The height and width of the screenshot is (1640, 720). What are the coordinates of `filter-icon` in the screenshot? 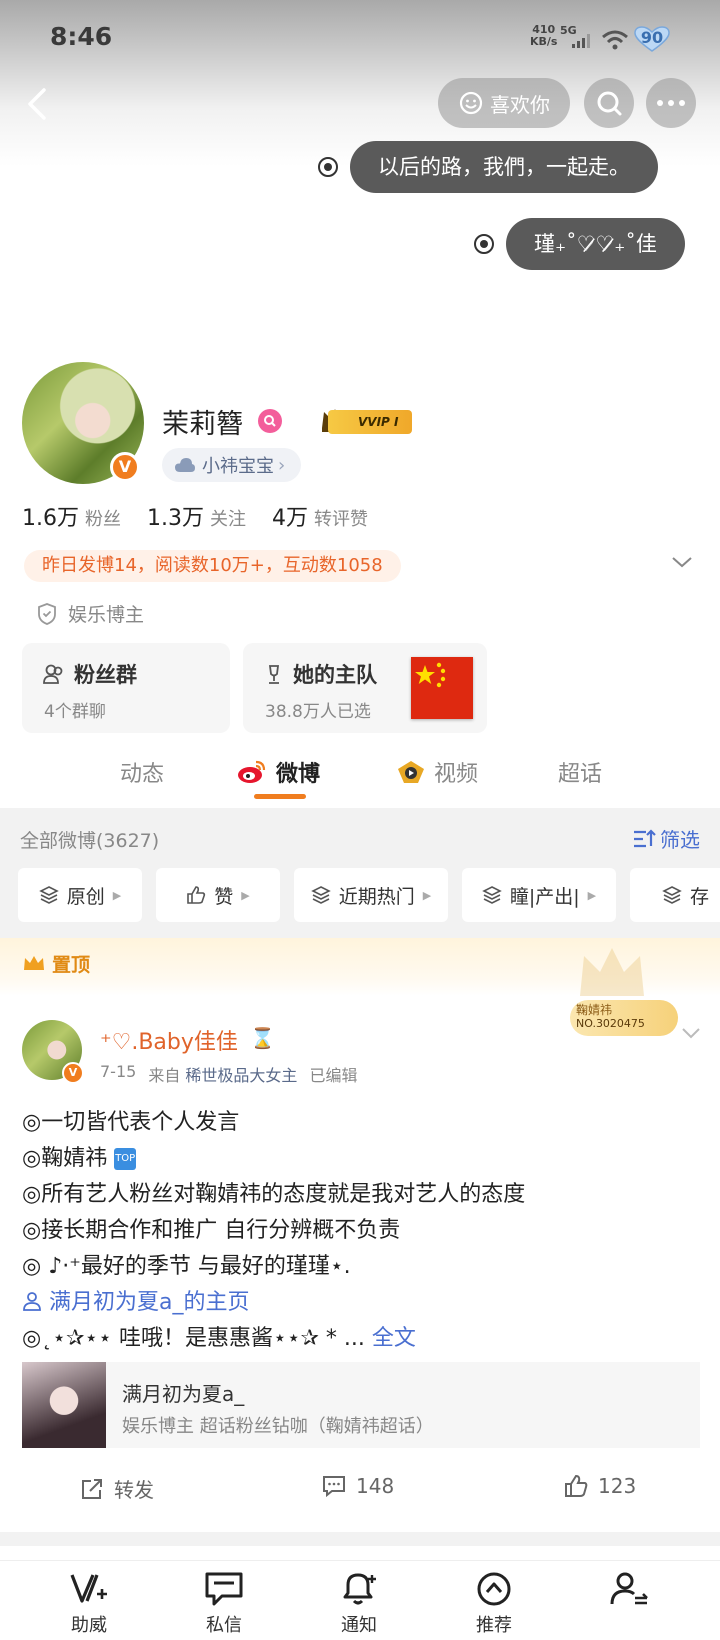 It's located at (645, 837).